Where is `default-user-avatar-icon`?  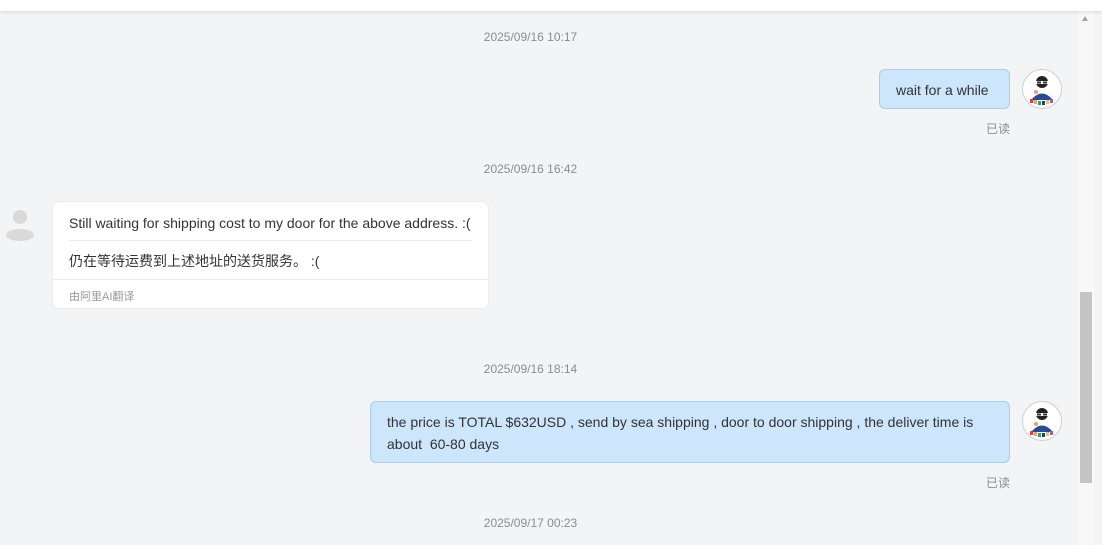
default-user-avatar-icon is located at coordinates (20, 225).